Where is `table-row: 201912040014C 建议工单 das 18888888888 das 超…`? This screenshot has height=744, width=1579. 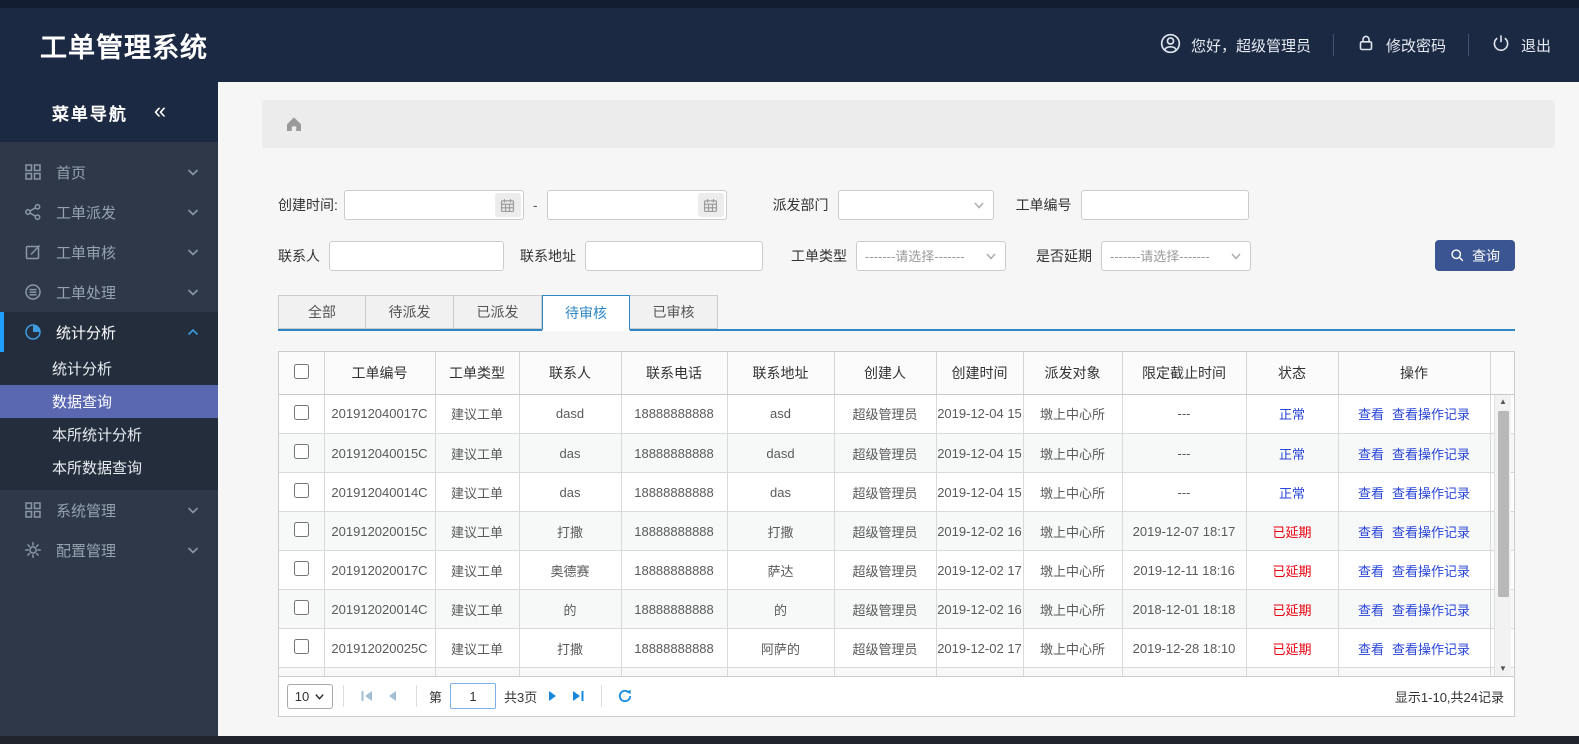 table-row: 201912040014C 建议工单 das 18888888888 das 超… is located at coordinates (896, 492).